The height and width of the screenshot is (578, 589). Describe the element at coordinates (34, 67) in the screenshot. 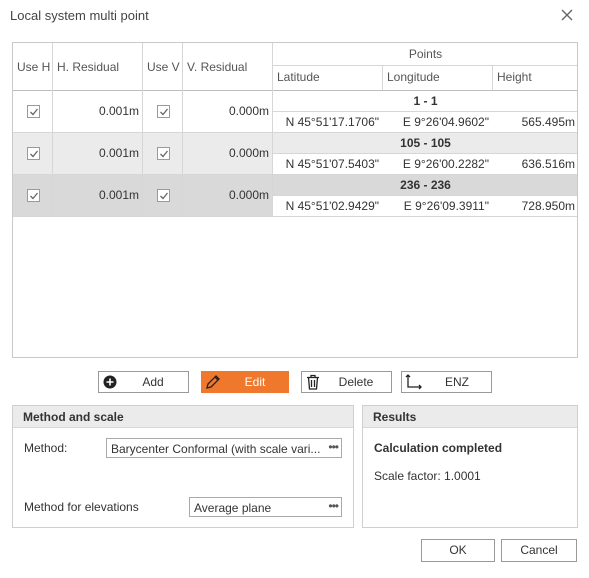

I see `col-use-h-header: Use H` at that location.